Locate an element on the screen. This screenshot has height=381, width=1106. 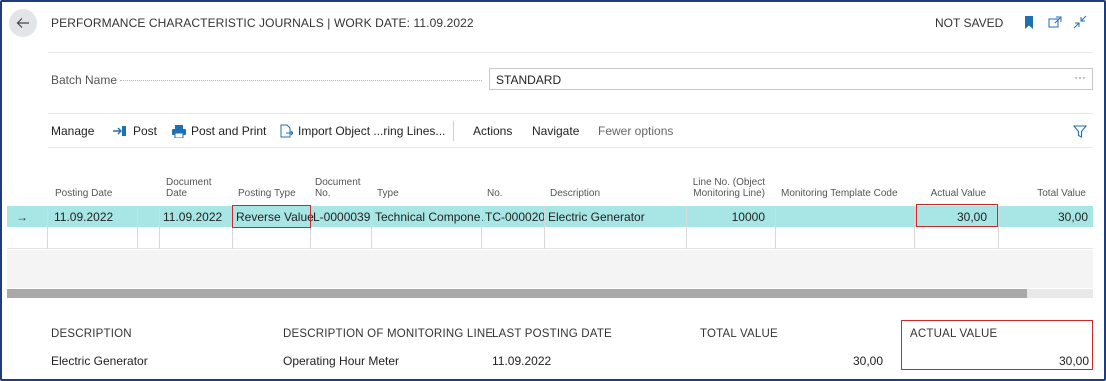
factbox-last-posting-date-value: 11.09.2022 is located at coordinates (522, 361).